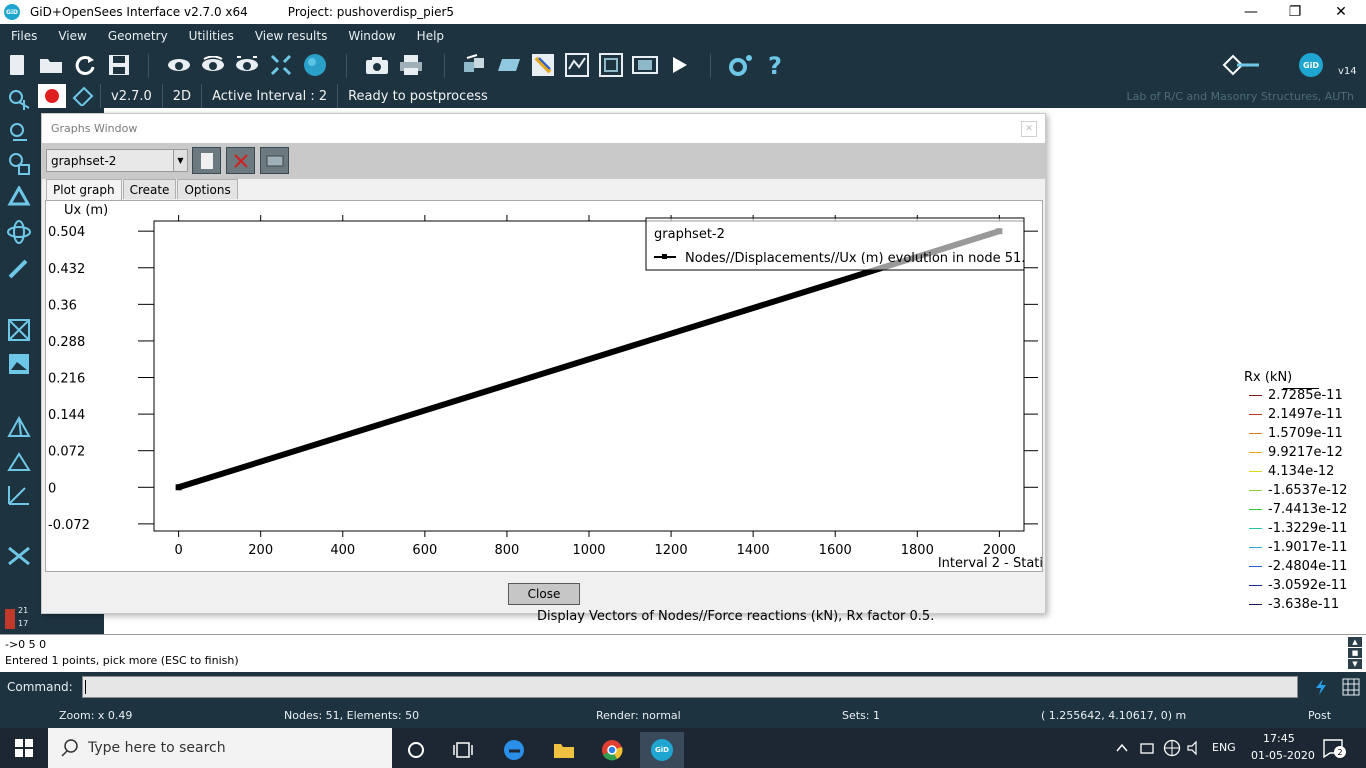  I want to click on help-question-icon: ?, so click(775, 65).